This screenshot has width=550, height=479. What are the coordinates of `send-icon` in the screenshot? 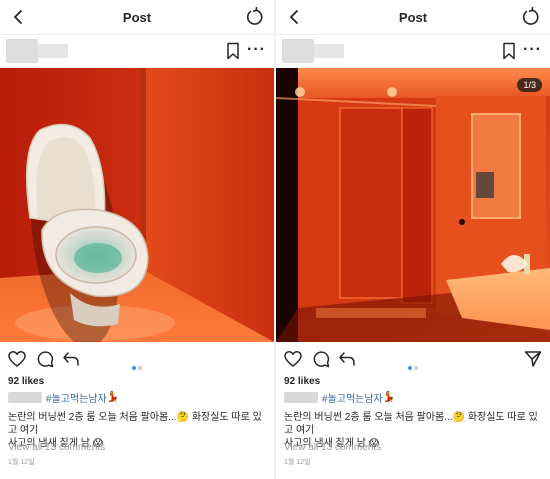 It's located at (533, 359).